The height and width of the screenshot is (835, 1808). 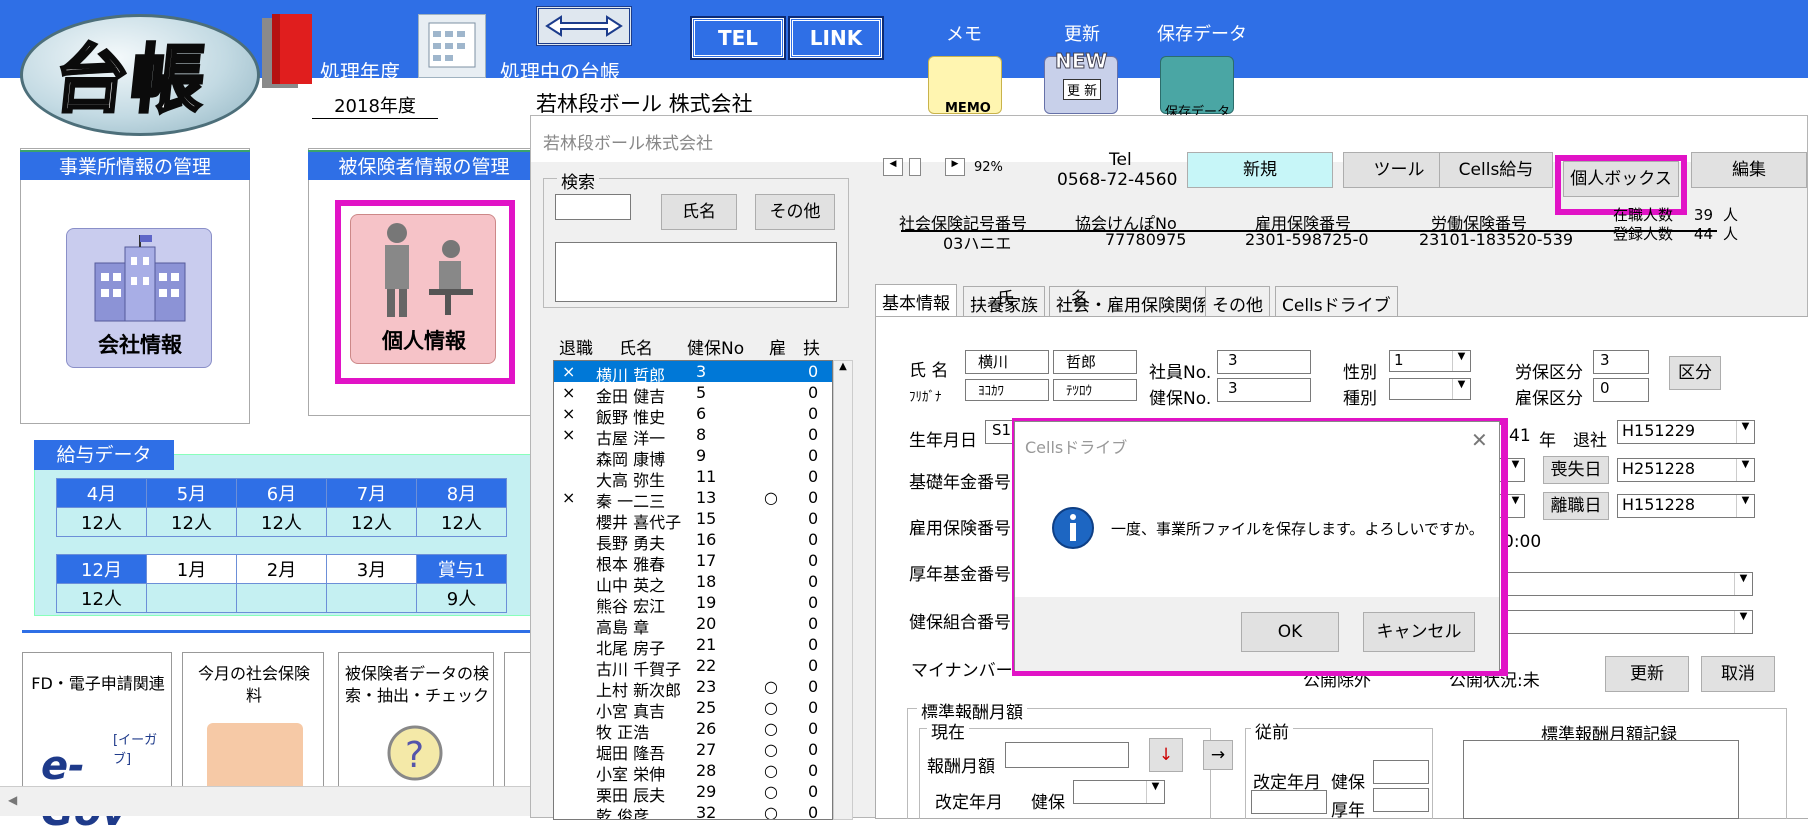 I want to click on last-kana-field: ﾖｺｶﾜ, so click(x=1007, y=390).